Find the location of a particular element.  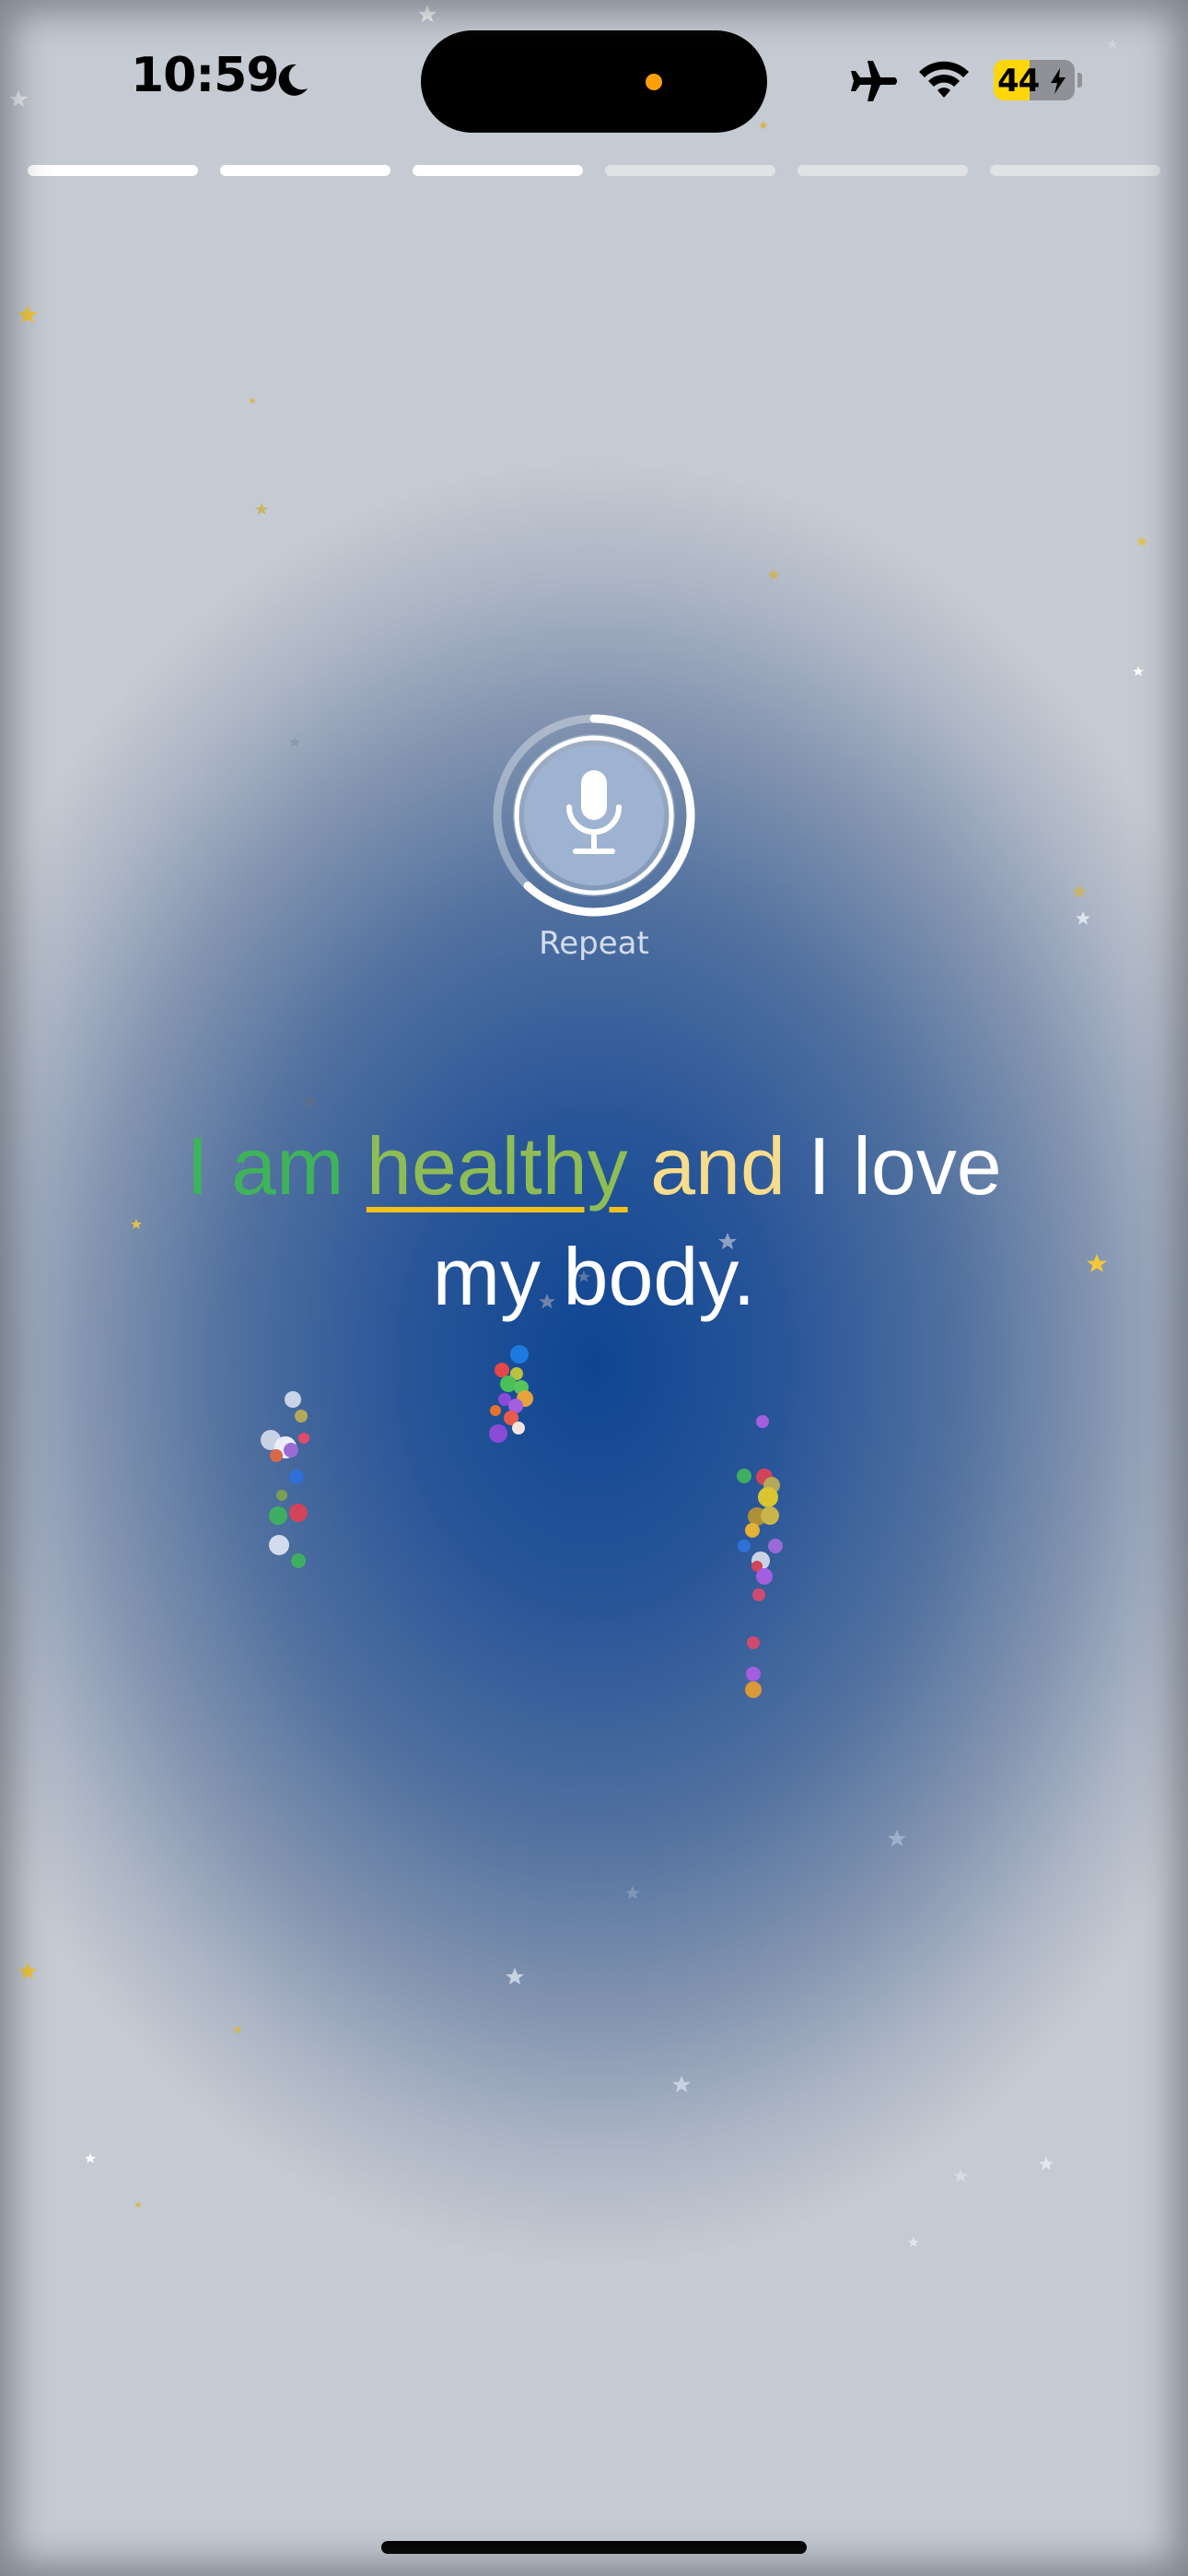

mic-button is located at coordinates (594, 815).